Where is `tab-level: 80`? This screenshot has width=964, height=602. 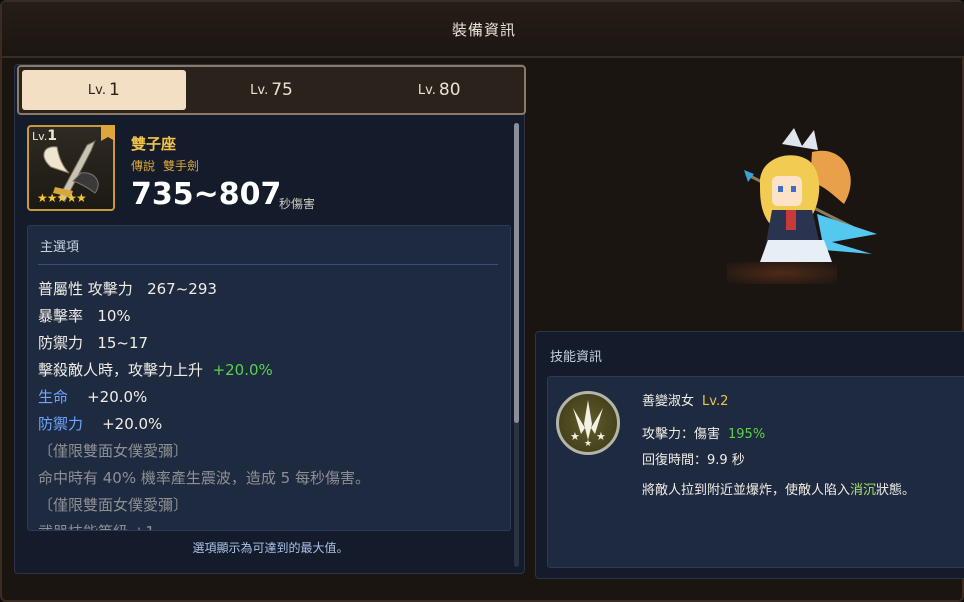
tab-level: 80 is located at coordinates (449, 90).